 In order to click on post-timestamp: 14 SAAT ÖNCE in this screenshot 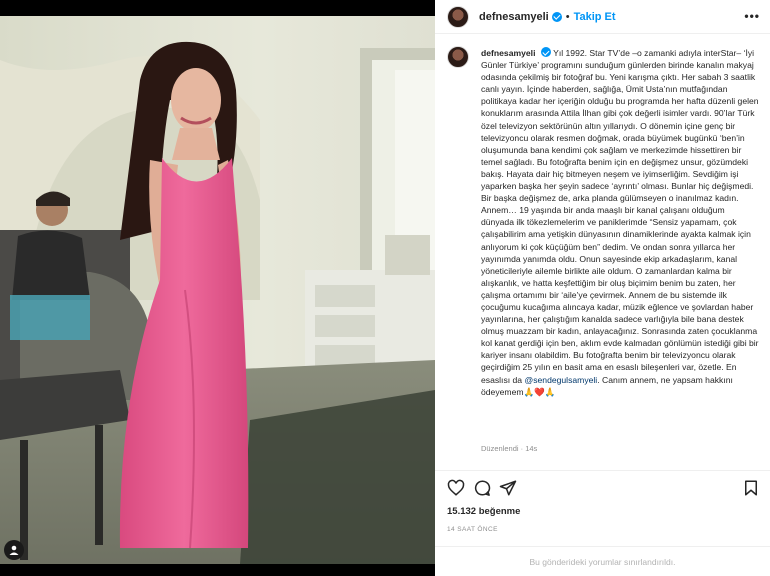, I will do `click(472, 529)`.